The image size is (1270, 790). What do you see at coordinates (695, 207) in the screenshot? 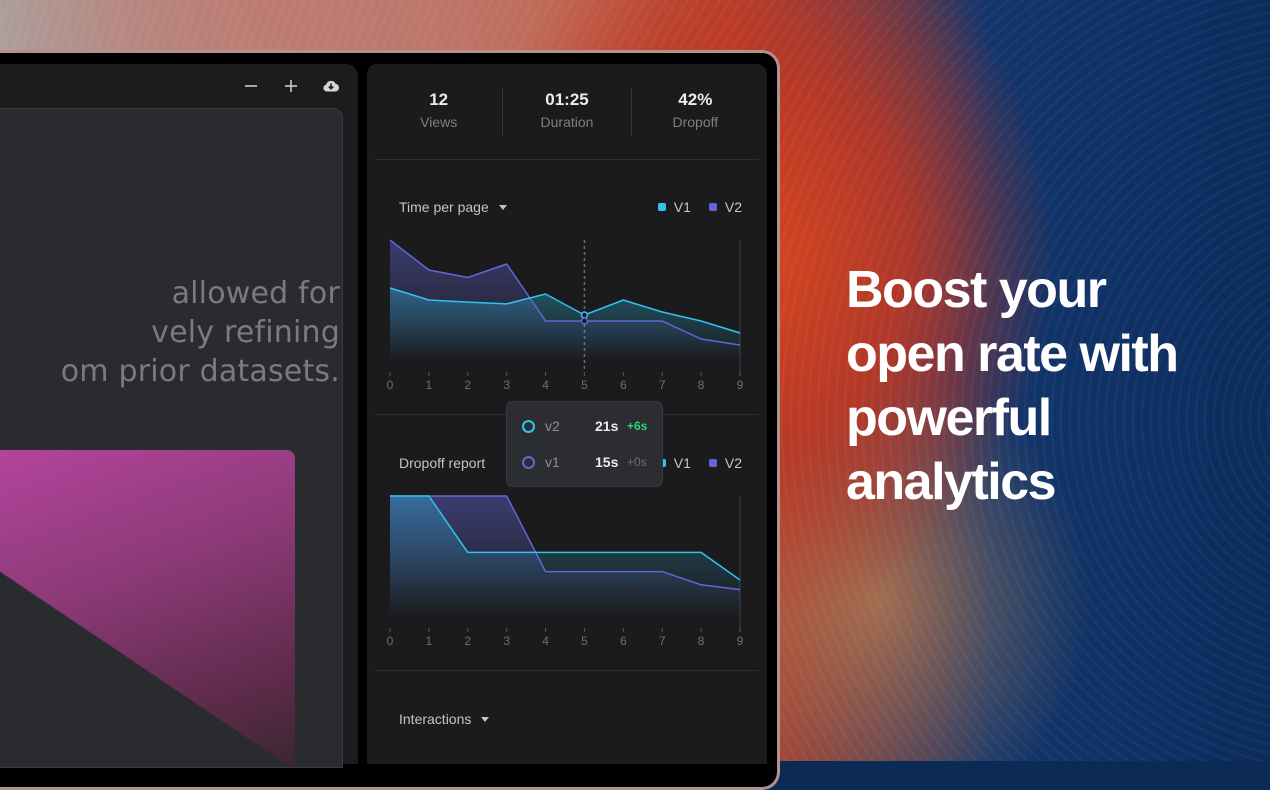
I see `chart-legend: V1 V2` at bounding box center [695, 207].